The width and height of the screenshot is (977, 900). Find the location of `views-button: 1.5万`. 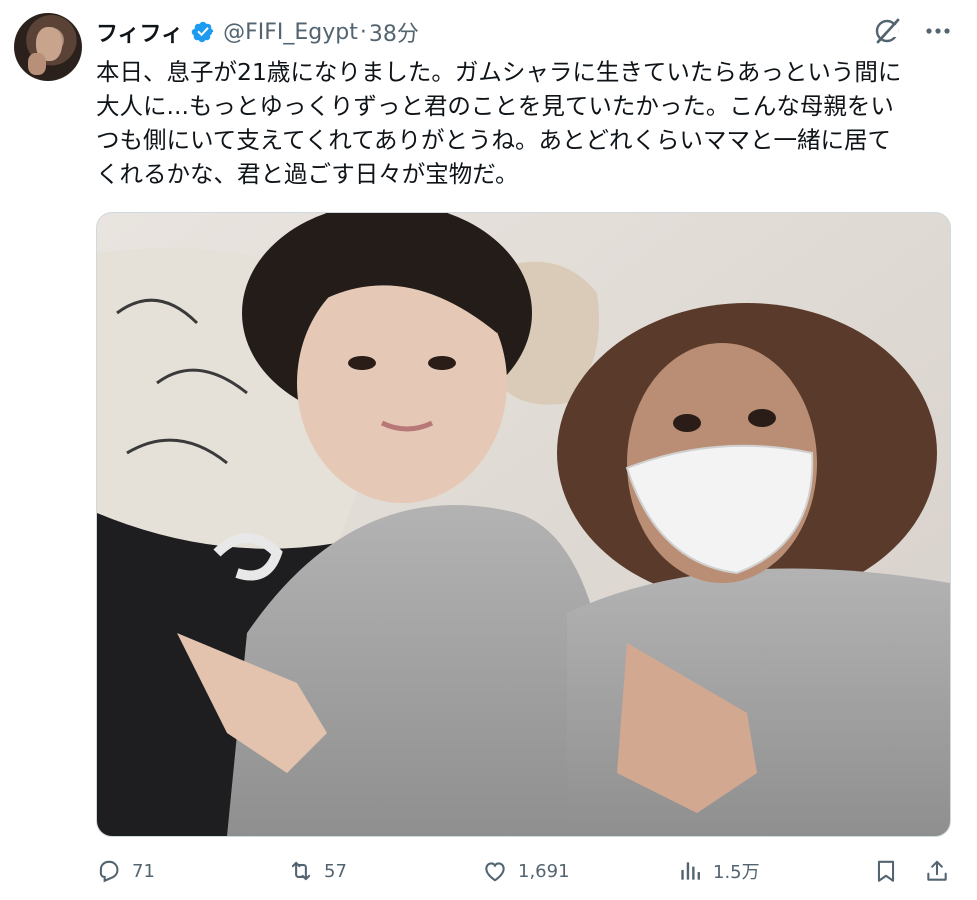

views-button: 1.5万 is located at coordinates (718, 871).